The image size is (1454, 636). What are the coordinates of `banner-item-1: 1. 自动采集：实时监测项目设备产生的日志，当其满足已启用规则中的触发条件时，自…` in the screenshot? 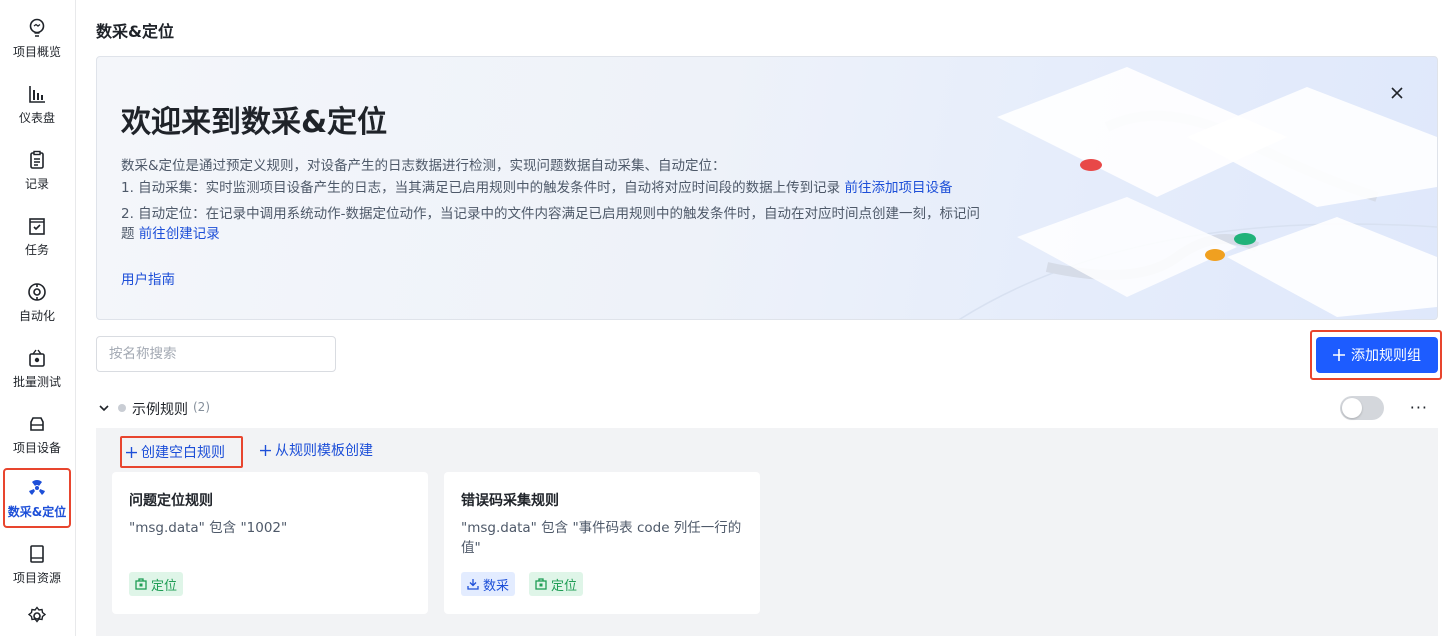 It's located at (536, 188).